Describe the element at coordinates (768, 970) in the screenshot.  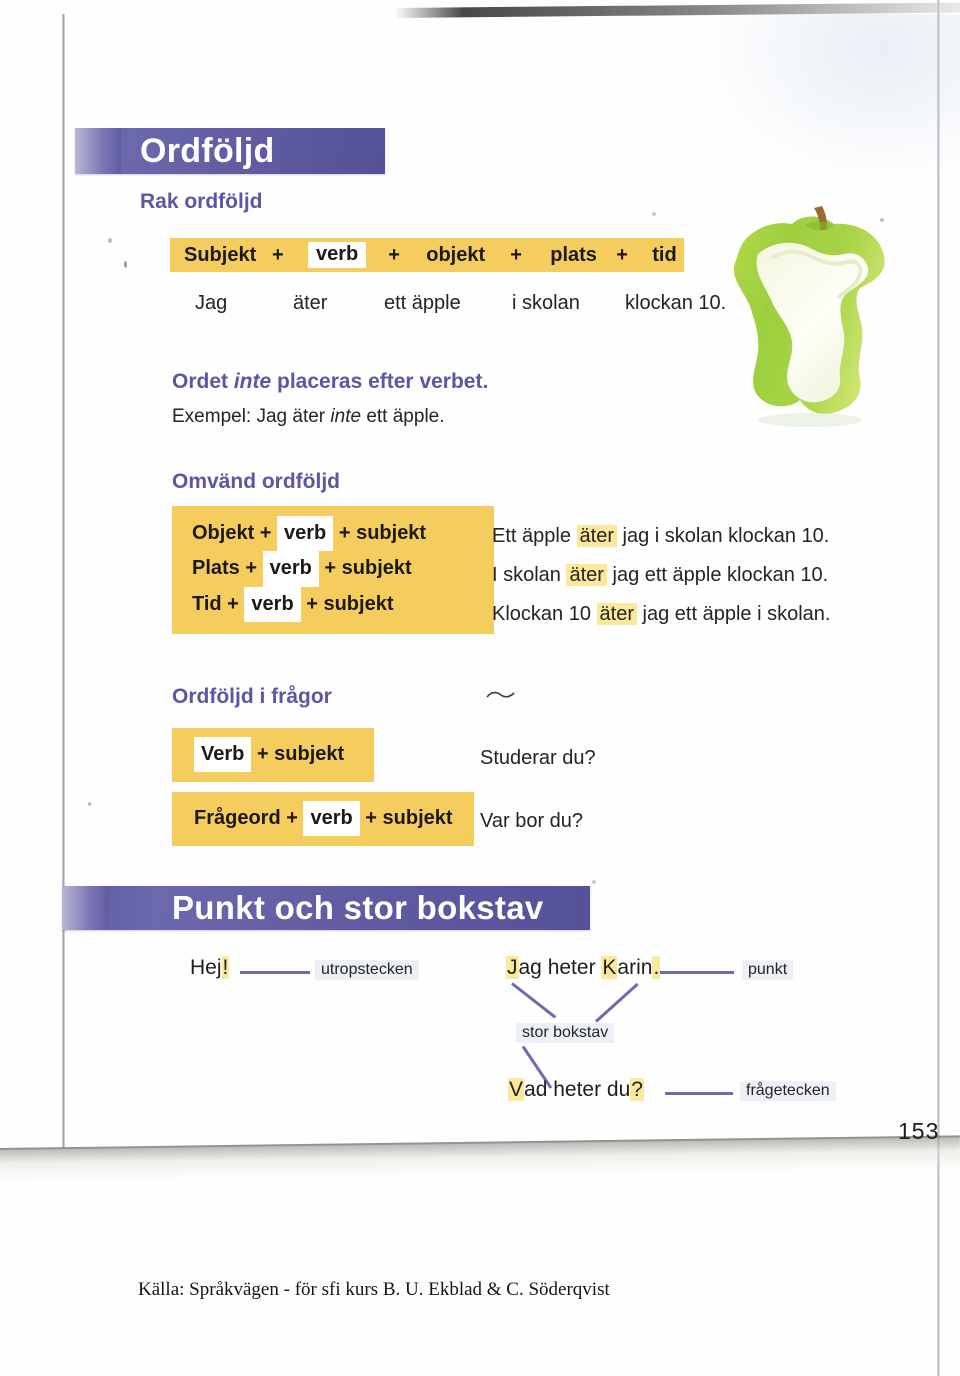
I see `label-punkt: punkt` at that location.